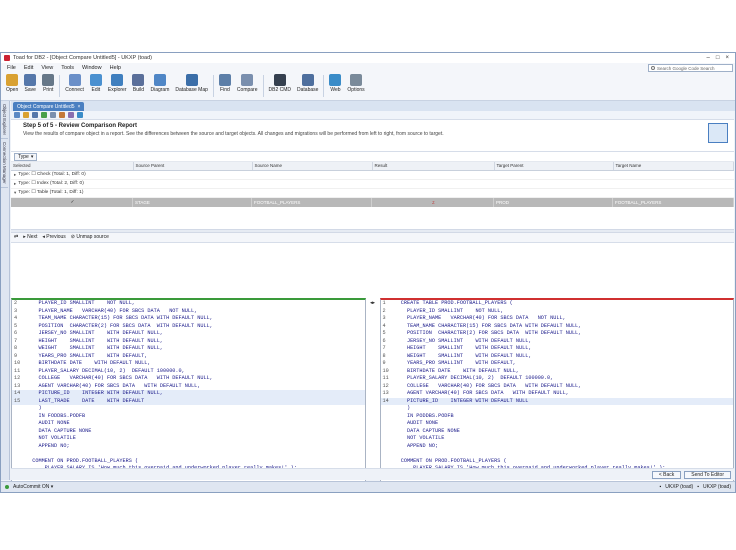 This screenshot has height=550, width=736. What do you see at coordinates (44, 115) in the screenshot?
I see `run-icon` at bounding box center [44, 115].